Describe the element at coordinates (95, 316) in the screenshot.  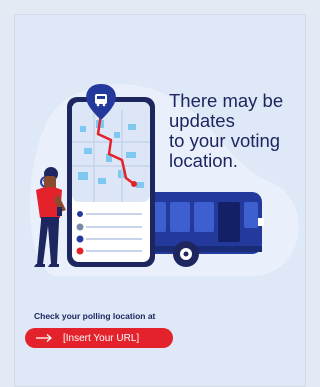
I see `check-polling-label: Check your polling location at` at that location.